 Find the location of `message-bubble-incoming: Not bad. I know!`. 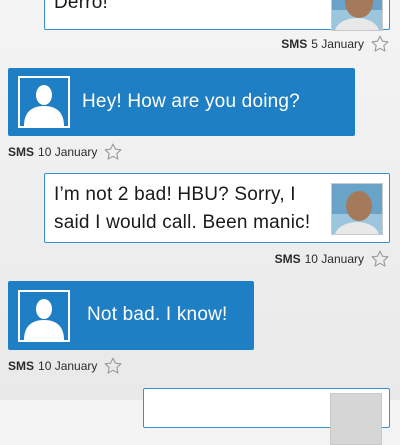

message-bubble-incoming: Not bad. I know! is located at coordinates (131, 315).